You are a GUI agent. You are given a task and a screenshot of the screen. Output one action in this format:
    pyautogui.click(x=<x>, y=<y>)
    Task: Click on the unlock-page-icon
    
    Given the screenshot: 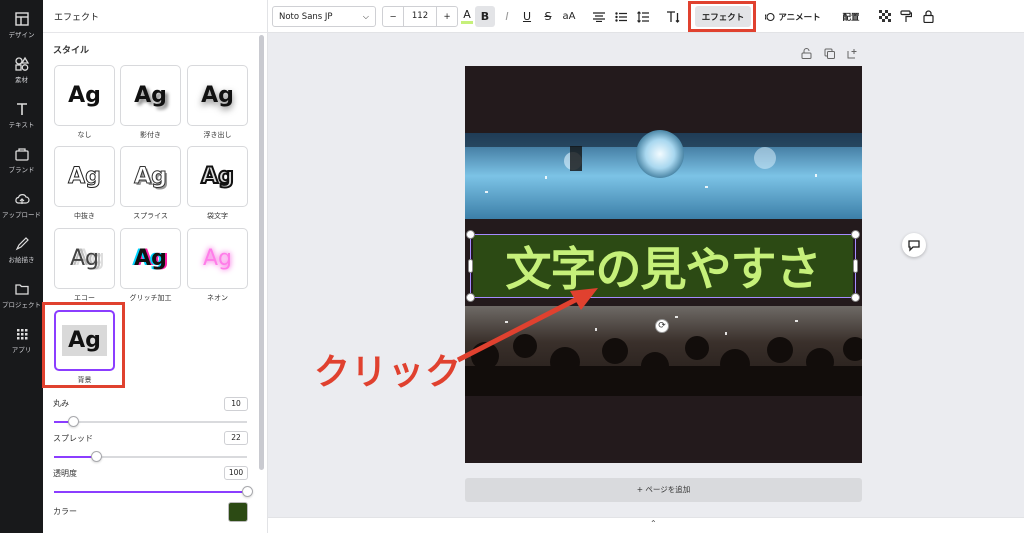 What is the action you would take?
    pyautogui.click(x=806, y=53)
    